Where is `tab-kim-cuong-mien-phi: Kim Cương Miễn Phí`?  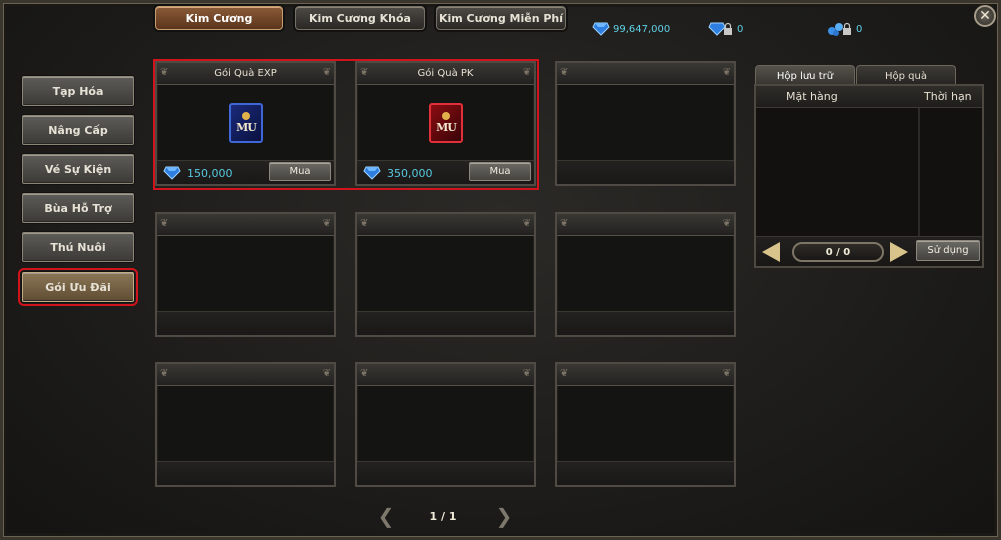
tab-kim-cuong-mien-phi: Kim Cương Miễn Phí is located at coordinates (501, 18).